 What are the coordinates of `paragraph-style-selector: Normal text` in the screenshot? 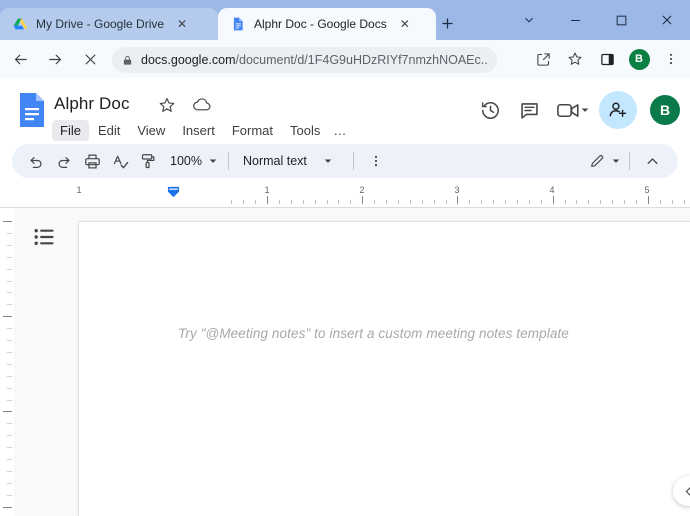 It's located at (291, 161).